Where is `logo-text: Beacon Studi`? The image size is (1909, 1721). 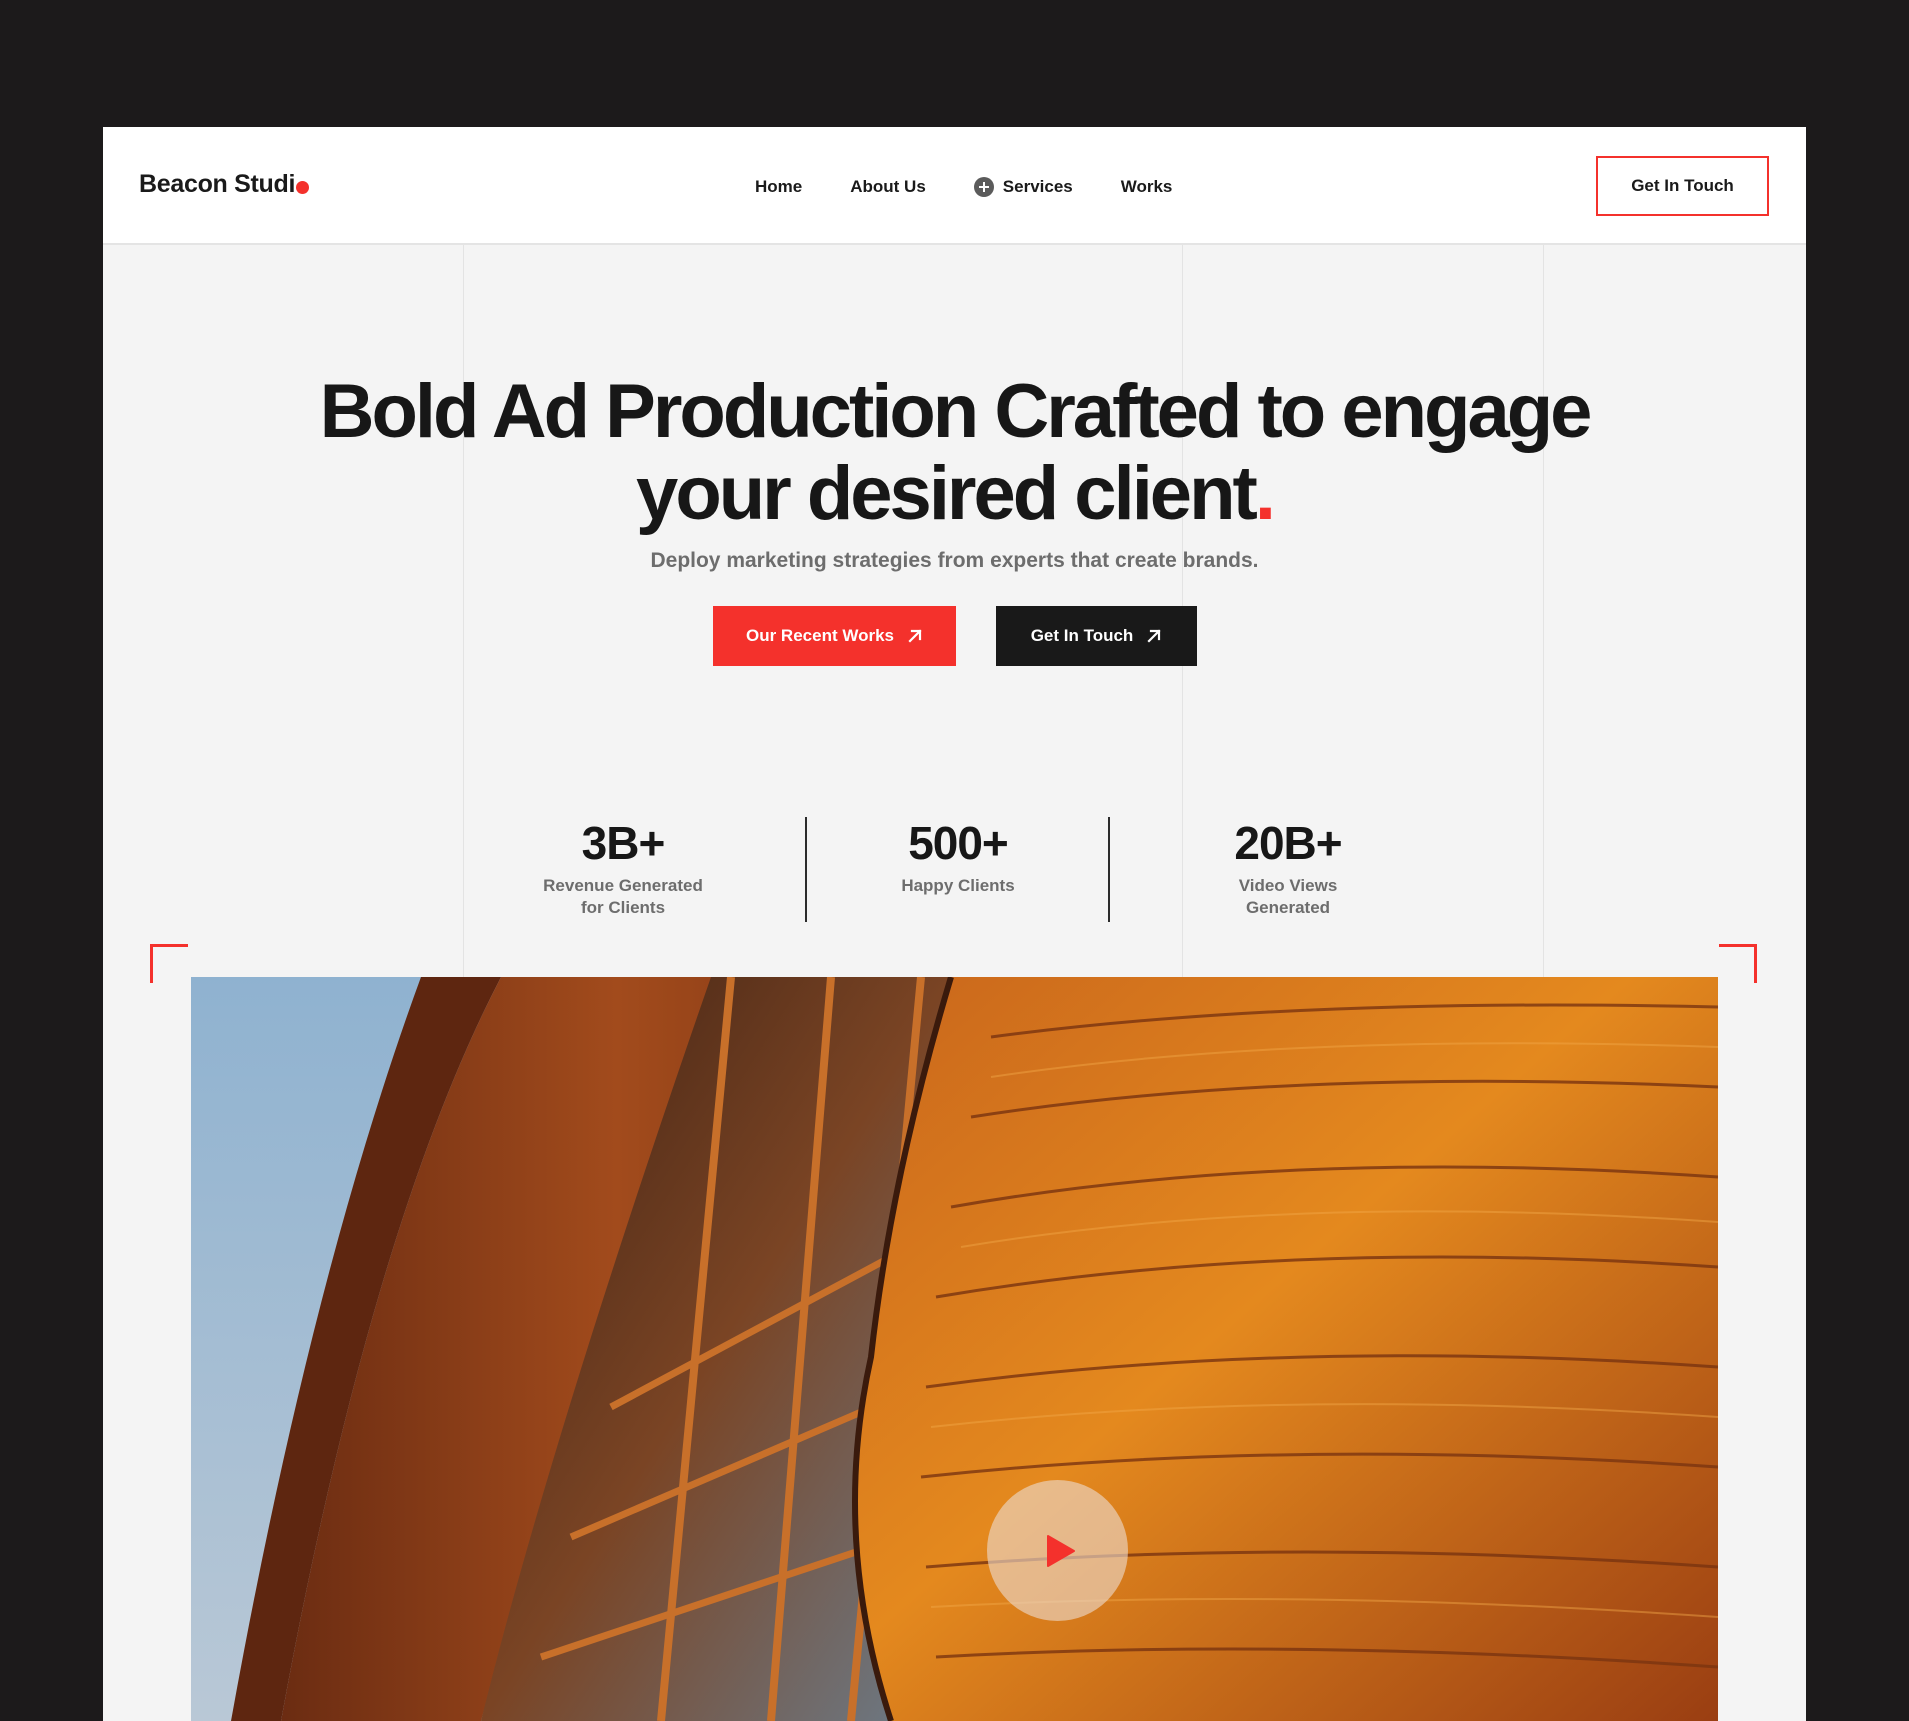
logo-text: Beacon Studi is located at coordinates (217, 184).